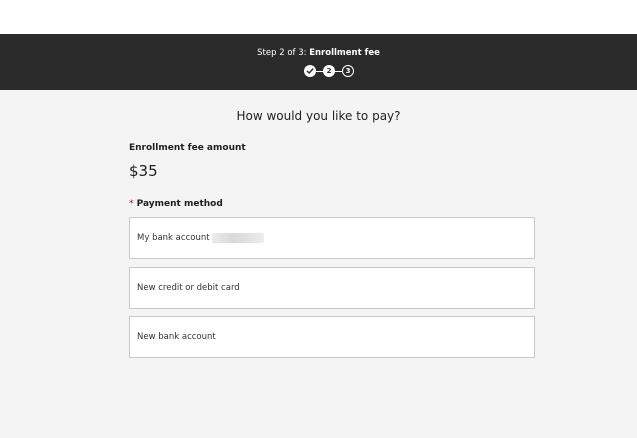 This screenshot has width=637, height=438. Describe the element at coordinates (344, 53) in the screenshot. I see `step-current-name: Enrollment fee` at that location.